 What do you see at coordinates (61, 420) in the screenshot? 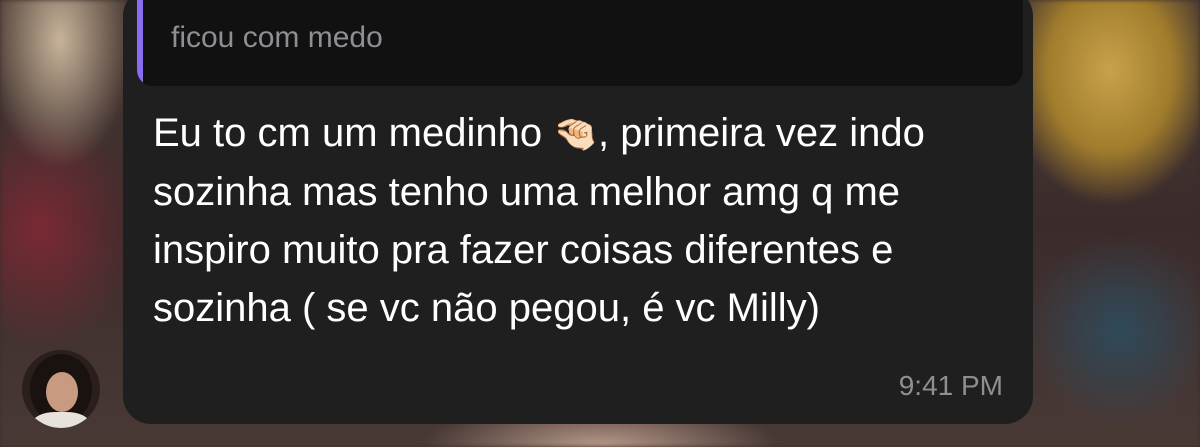
I see `avatar-shirt-shape` at bounding box center [61, 420].